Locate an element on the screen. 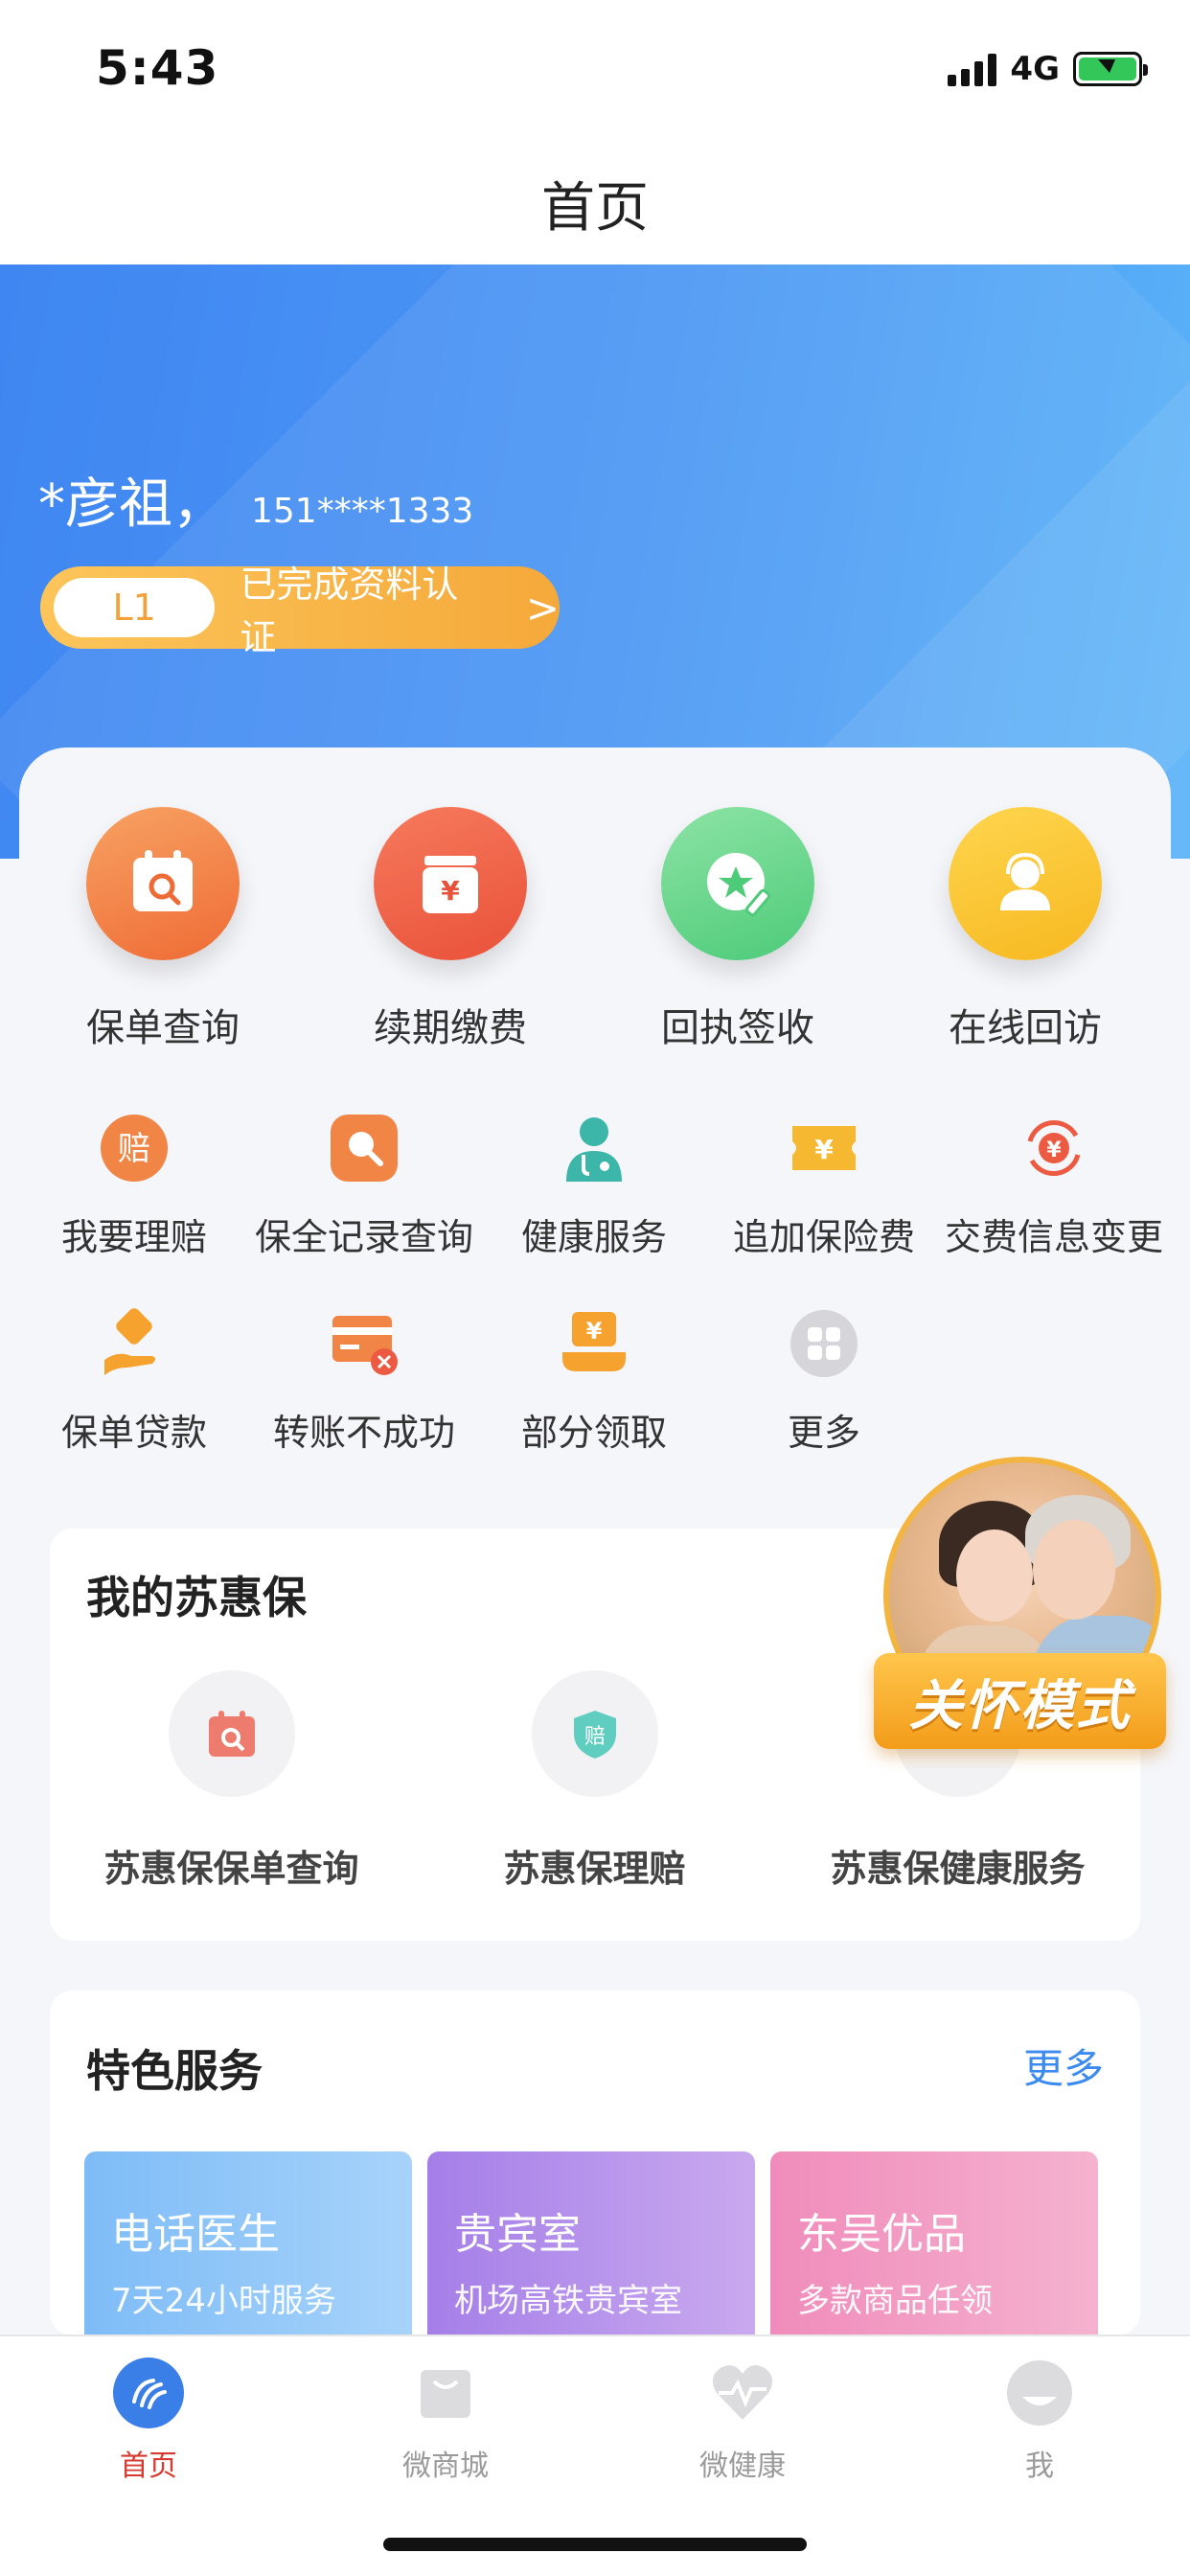 The image size is (1190, 2576). tile-title: 电话医生 is located at coordinates (195, 2234).